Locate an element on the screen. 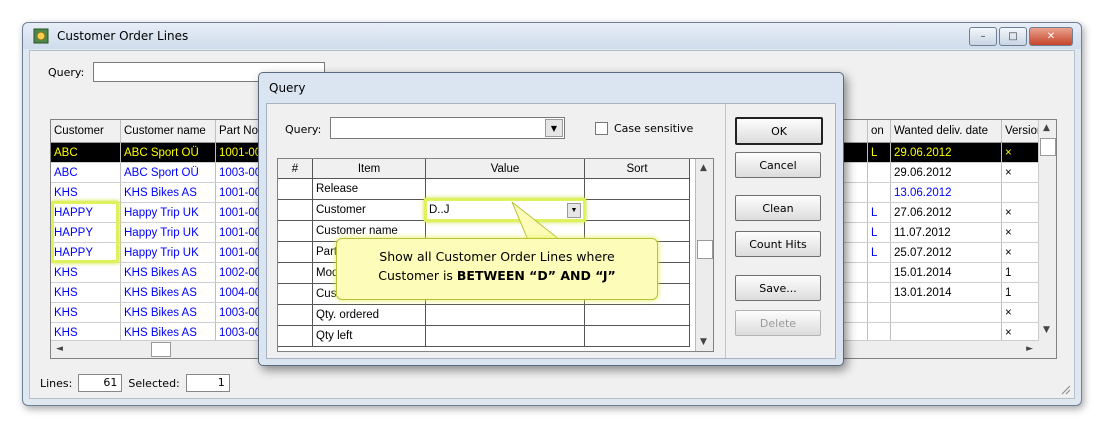 The height and width of the screenshot is (424, 1102). callout-line-2: Customer is BETWEEN “D” AND “J” is located at coordinates (497, 275).